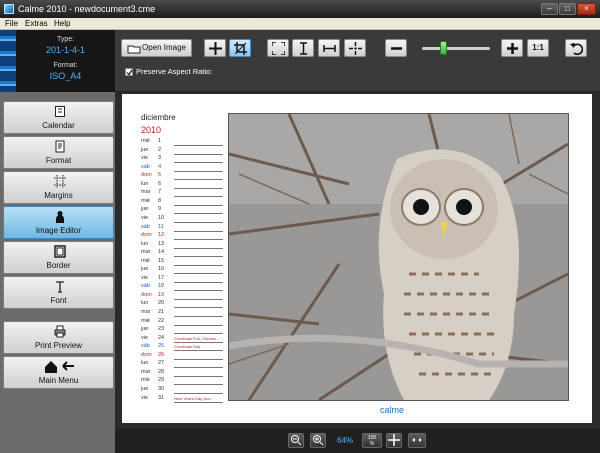 The height and width of the screenshot is (453, 600). I want to click on close-button: ×, so click(586, 9).